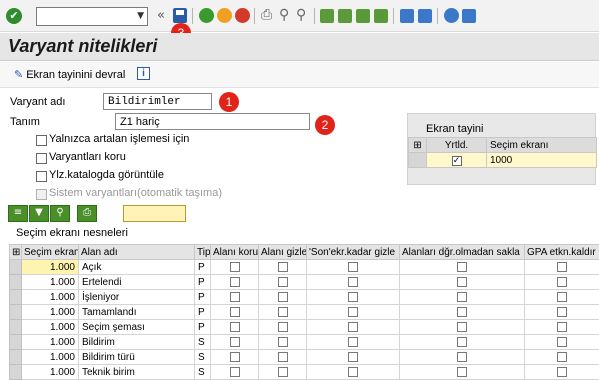 The image size is (599, 380). What do you see at coordinates (462, 252) in the screenshot?
I see `column-header: Alanları dğr.olmadan sakla` at bounding box center [462, 252].